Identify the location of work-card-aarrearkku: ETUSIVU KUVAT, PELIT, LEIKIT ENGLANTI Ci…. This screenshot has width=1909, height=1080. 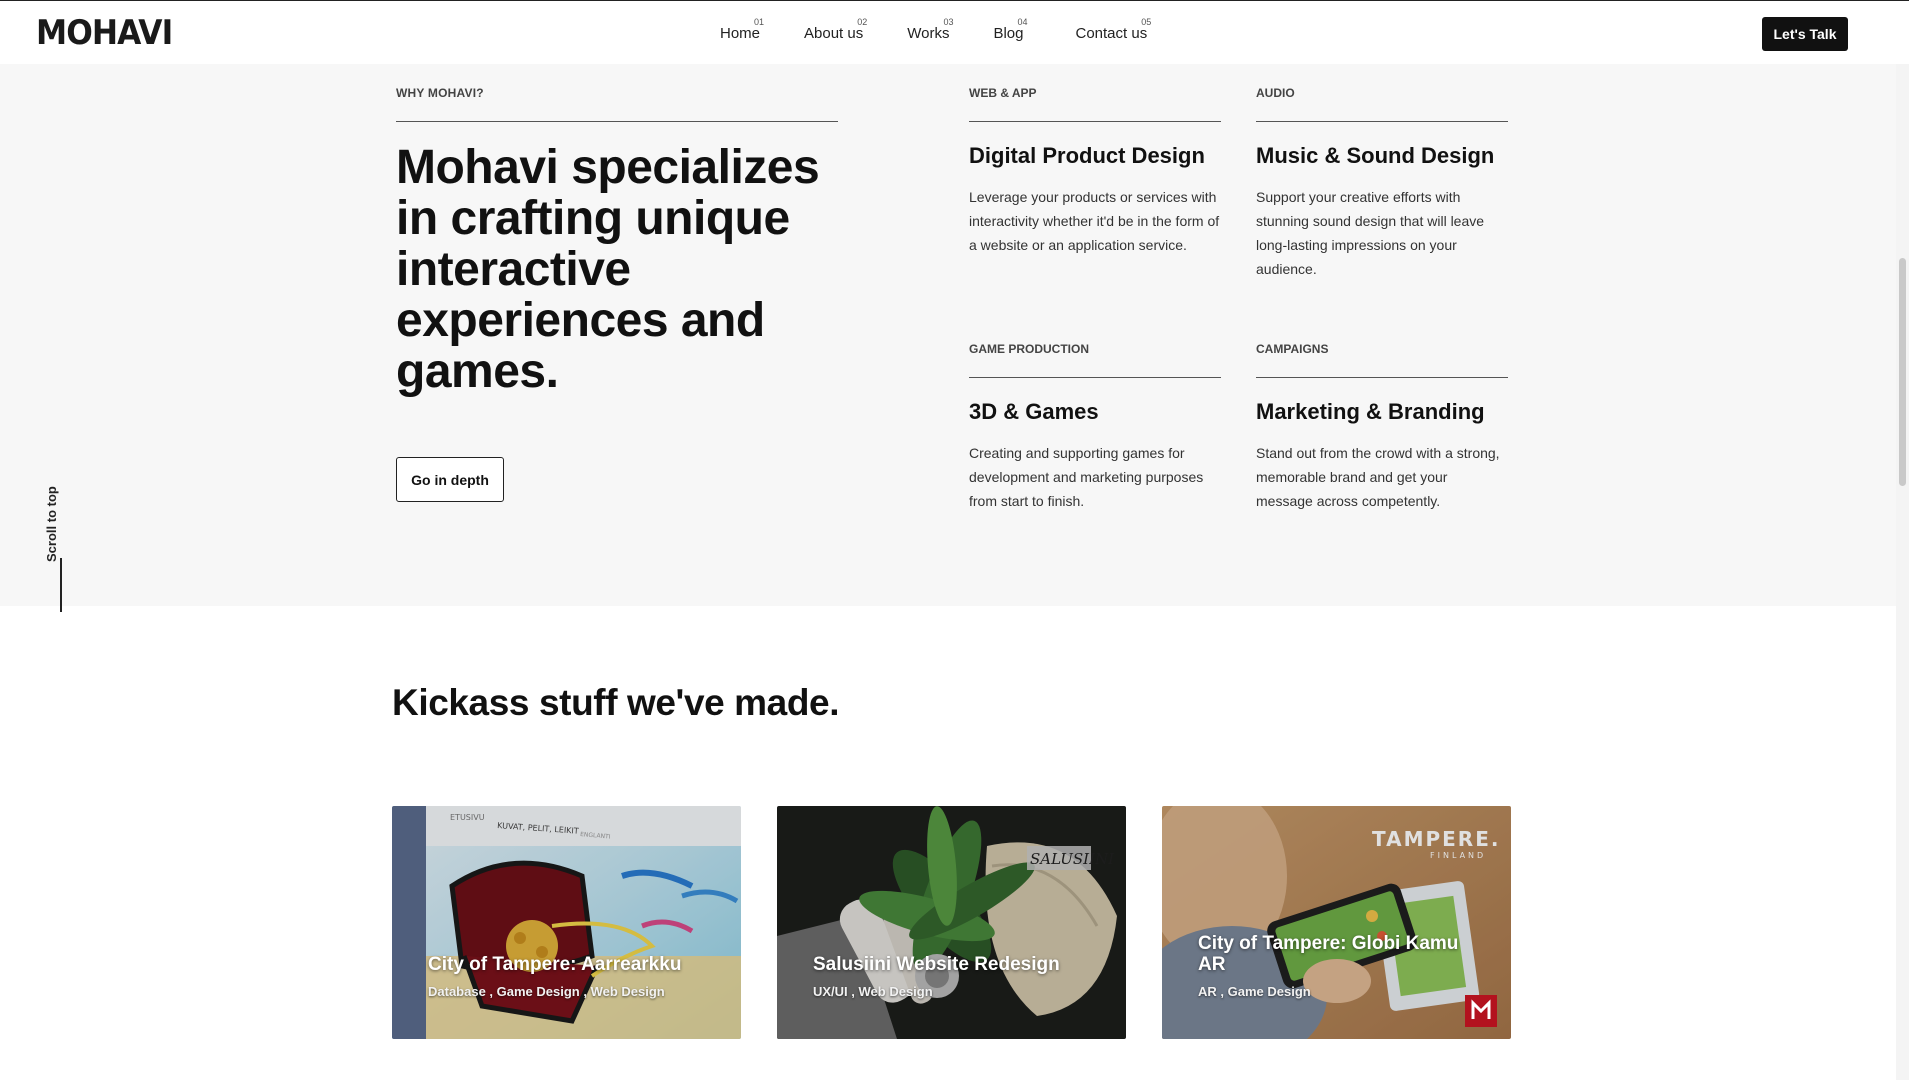
(566, 922).